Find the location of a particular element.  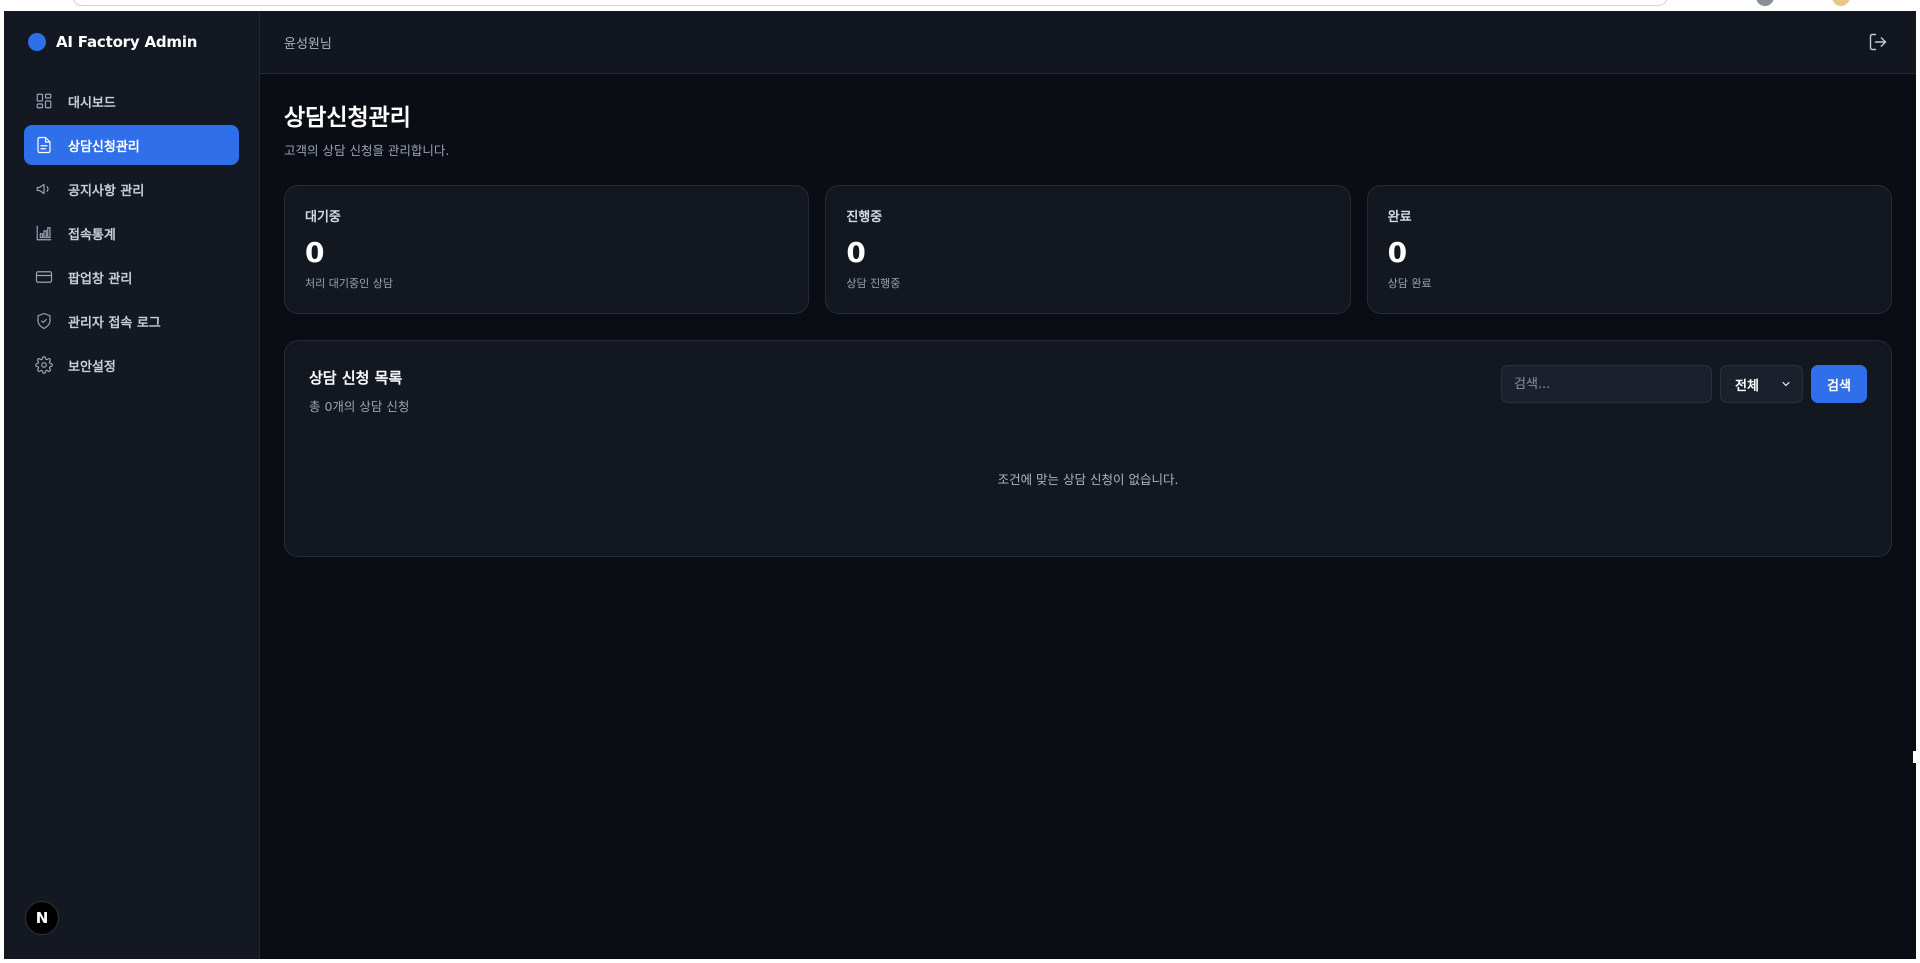

list-controls: 전체 검색 is located at coordinates (1684, 384).